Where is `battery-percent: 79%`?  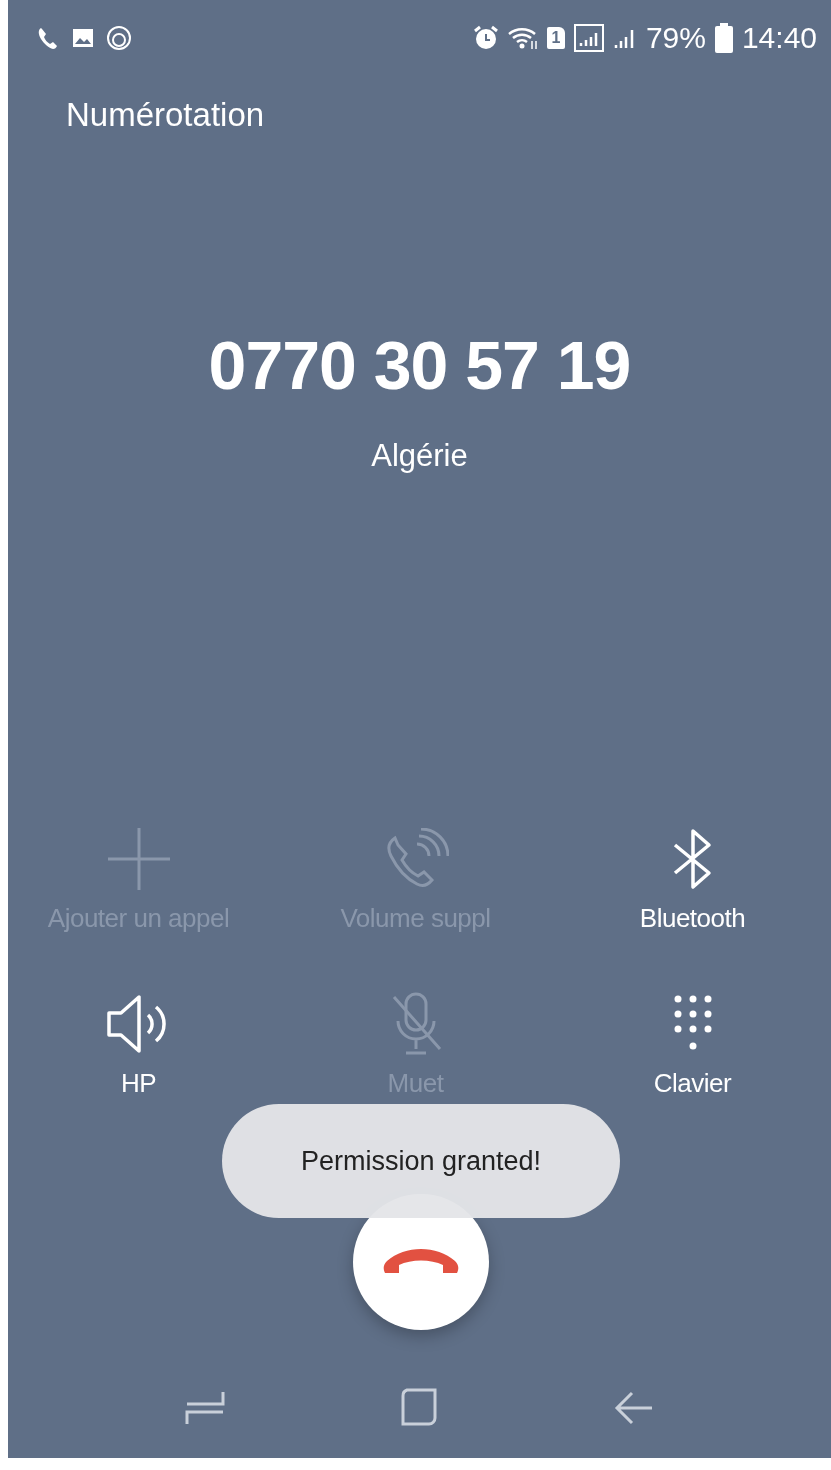 battery-percent: 79% is located at coordinates (675, 38).